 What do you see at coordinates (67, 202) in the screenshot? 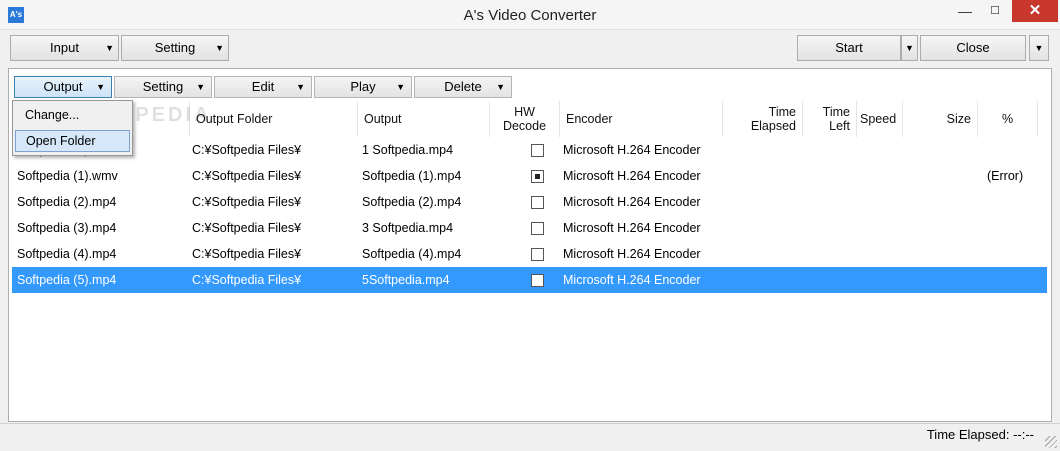
I see `input-file-cell: Softpedia (2).mp4` at bounding box center [67, 202].